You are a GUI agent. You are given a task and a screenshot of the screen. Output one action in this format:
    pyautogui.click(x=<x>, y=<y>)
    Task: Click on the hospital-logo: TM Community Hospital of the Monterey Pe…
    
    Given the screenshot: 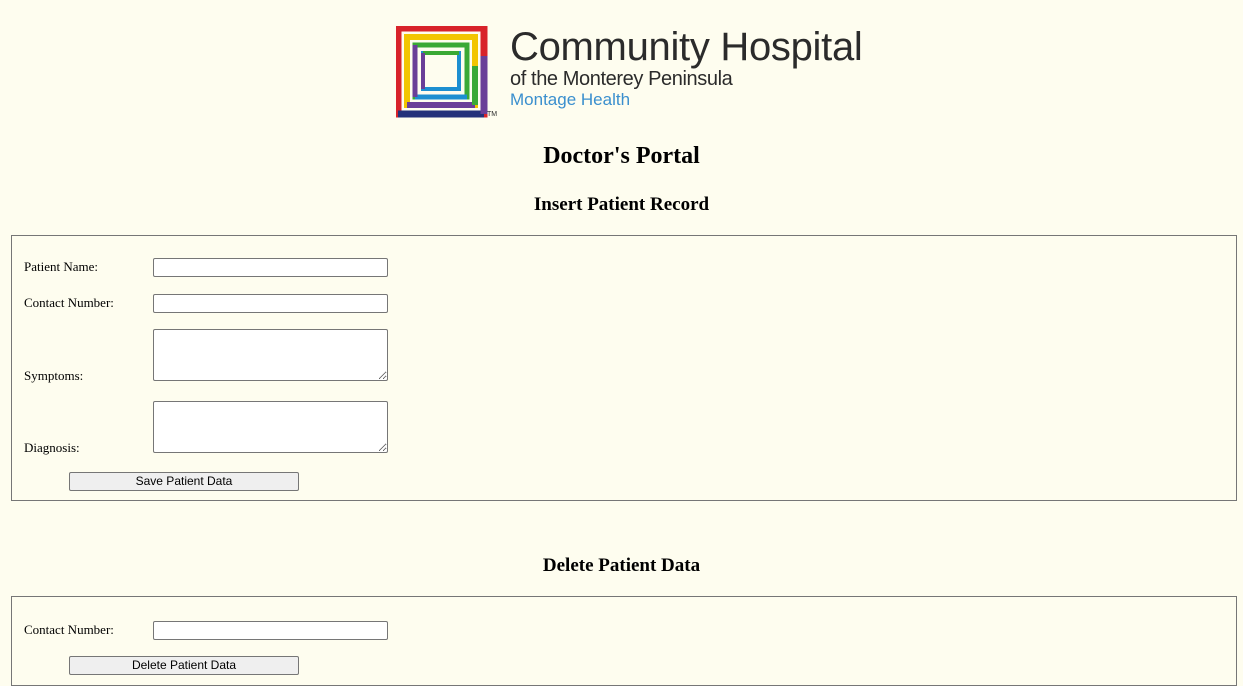 What is the action you would take?
    pyautogui.click(x=629, y=73)
    